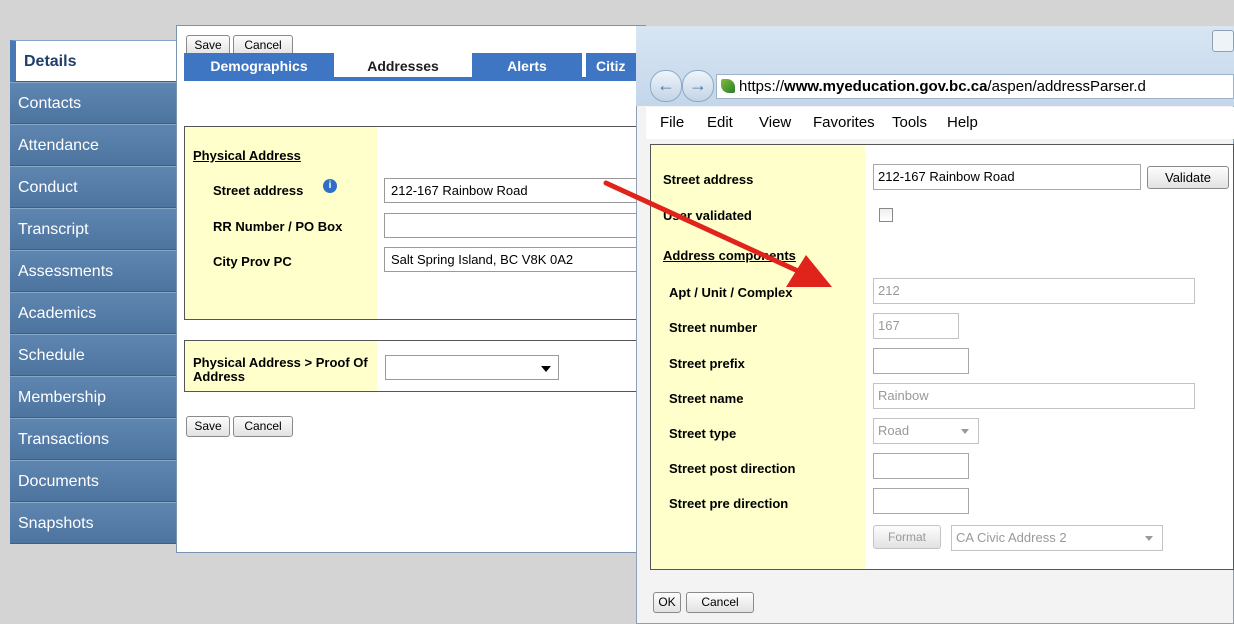 This screenshot has width=1234, height=624. Describe the element at coordinates (259, 66) in the screenshot. I see `tab-demographics: Demographics` at that location.